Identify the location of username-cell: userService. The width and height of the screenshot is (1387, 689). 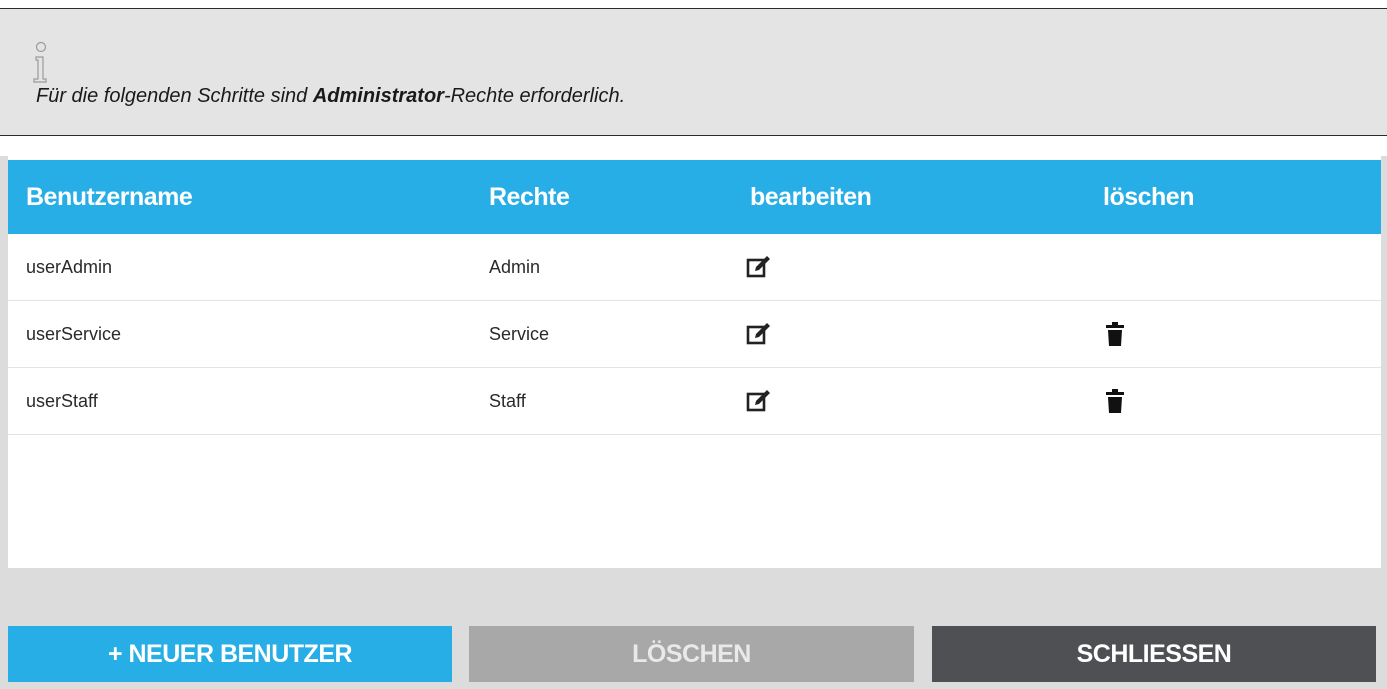
(74, 334).